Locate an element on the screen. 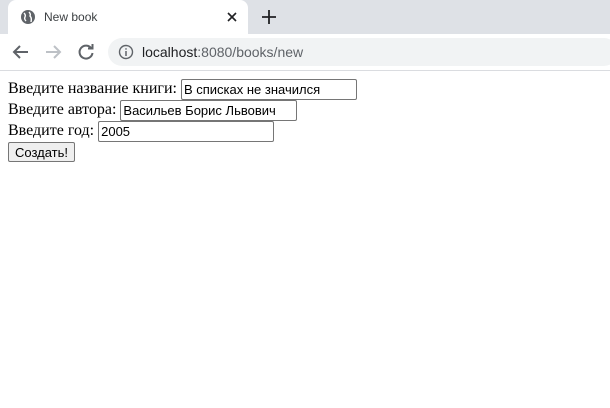 This screenshot has width=610, height=408. year-input is located at coordinates (186, 131).